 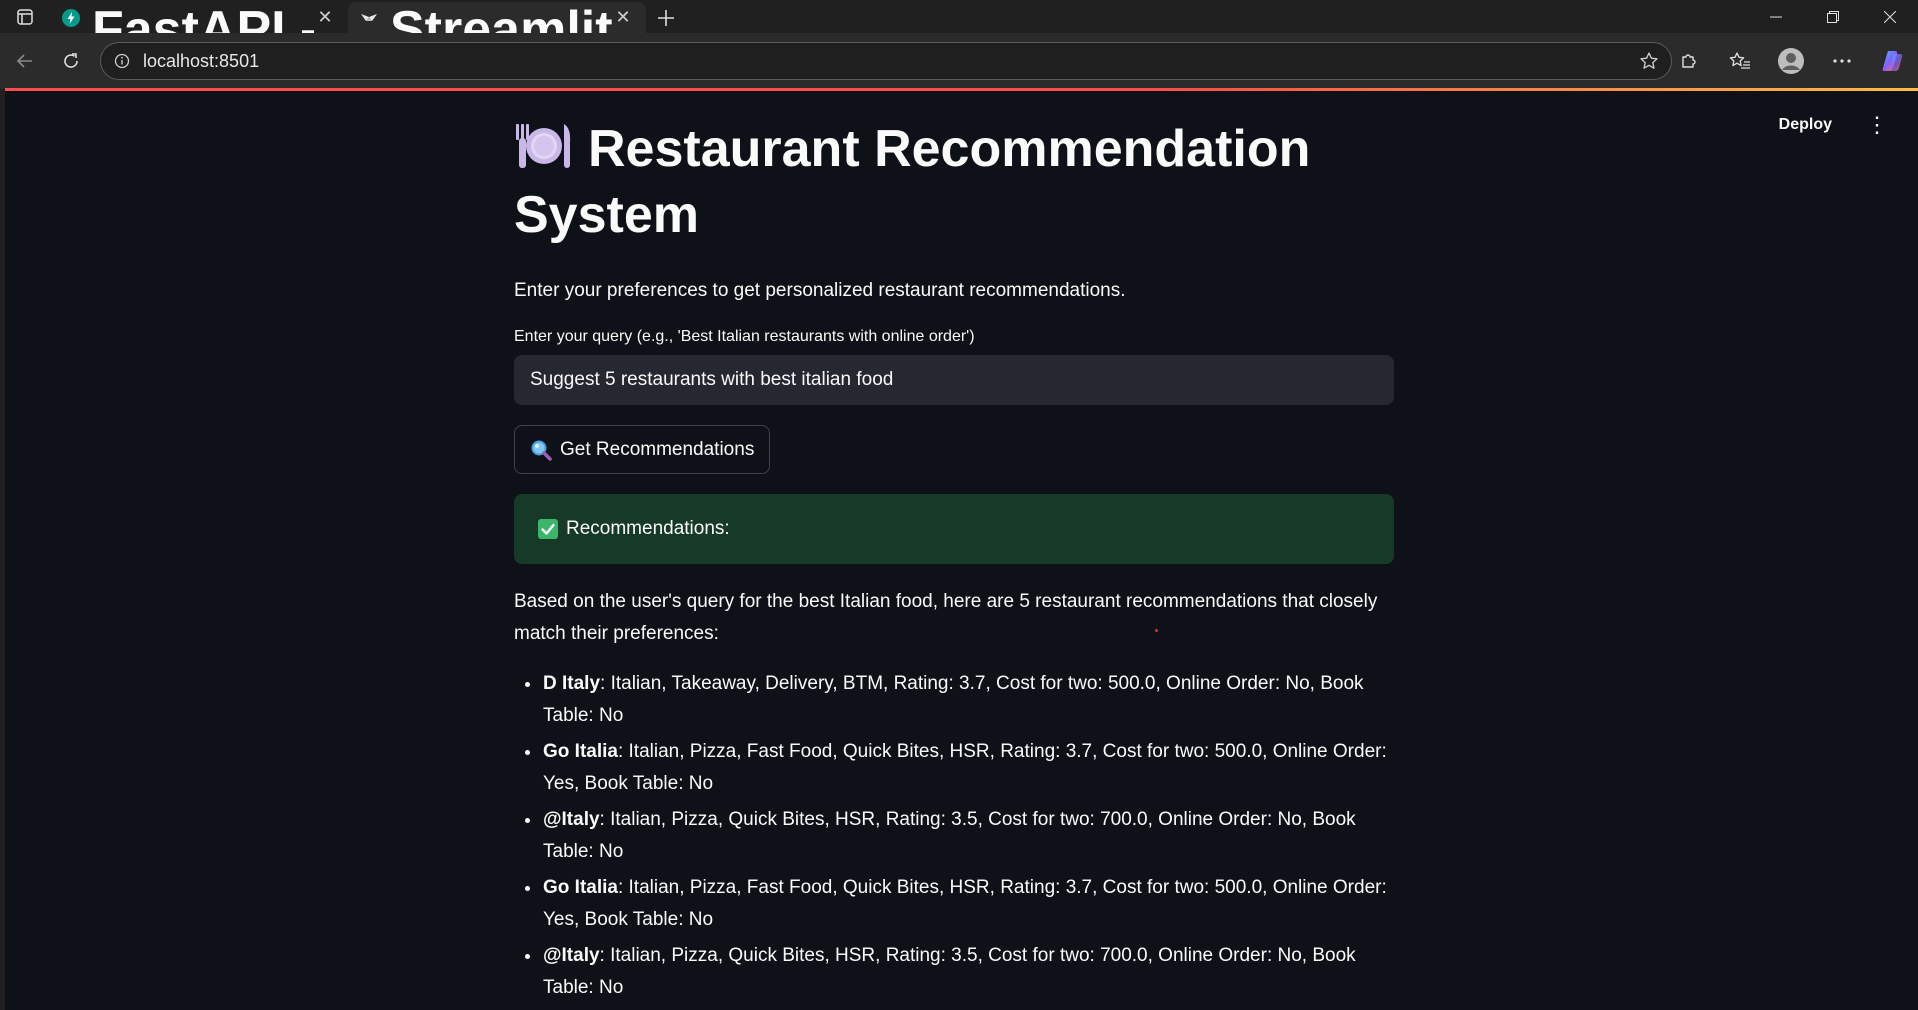 What do you see at coordinates (1877, 125) in the screenshot?
I see `main-menu-icon: ⋮` at bounding box center [1877, 125].